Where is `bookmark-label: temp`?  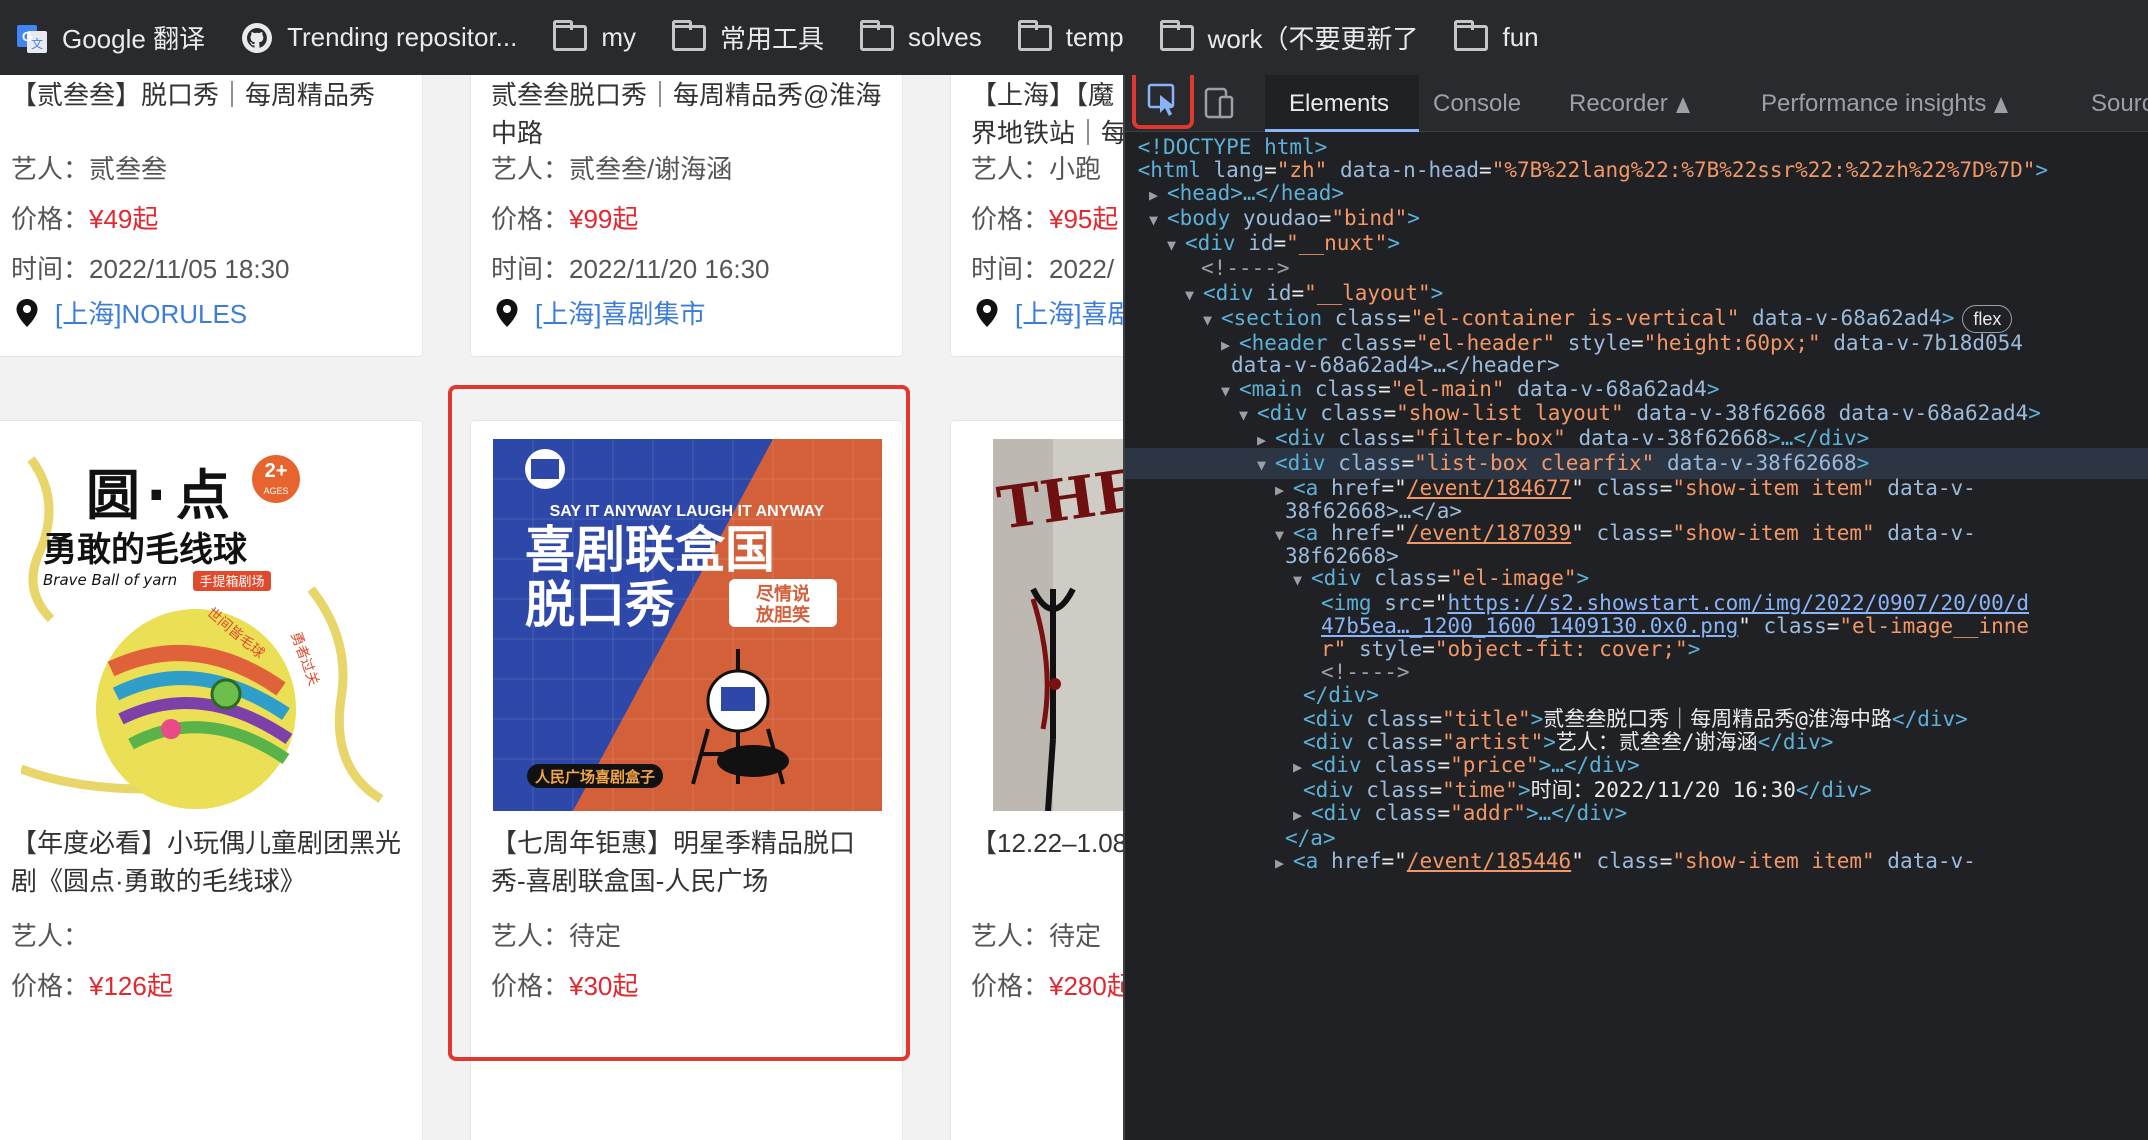 bookmark-label: temp is located at coordinates (1094, 37).